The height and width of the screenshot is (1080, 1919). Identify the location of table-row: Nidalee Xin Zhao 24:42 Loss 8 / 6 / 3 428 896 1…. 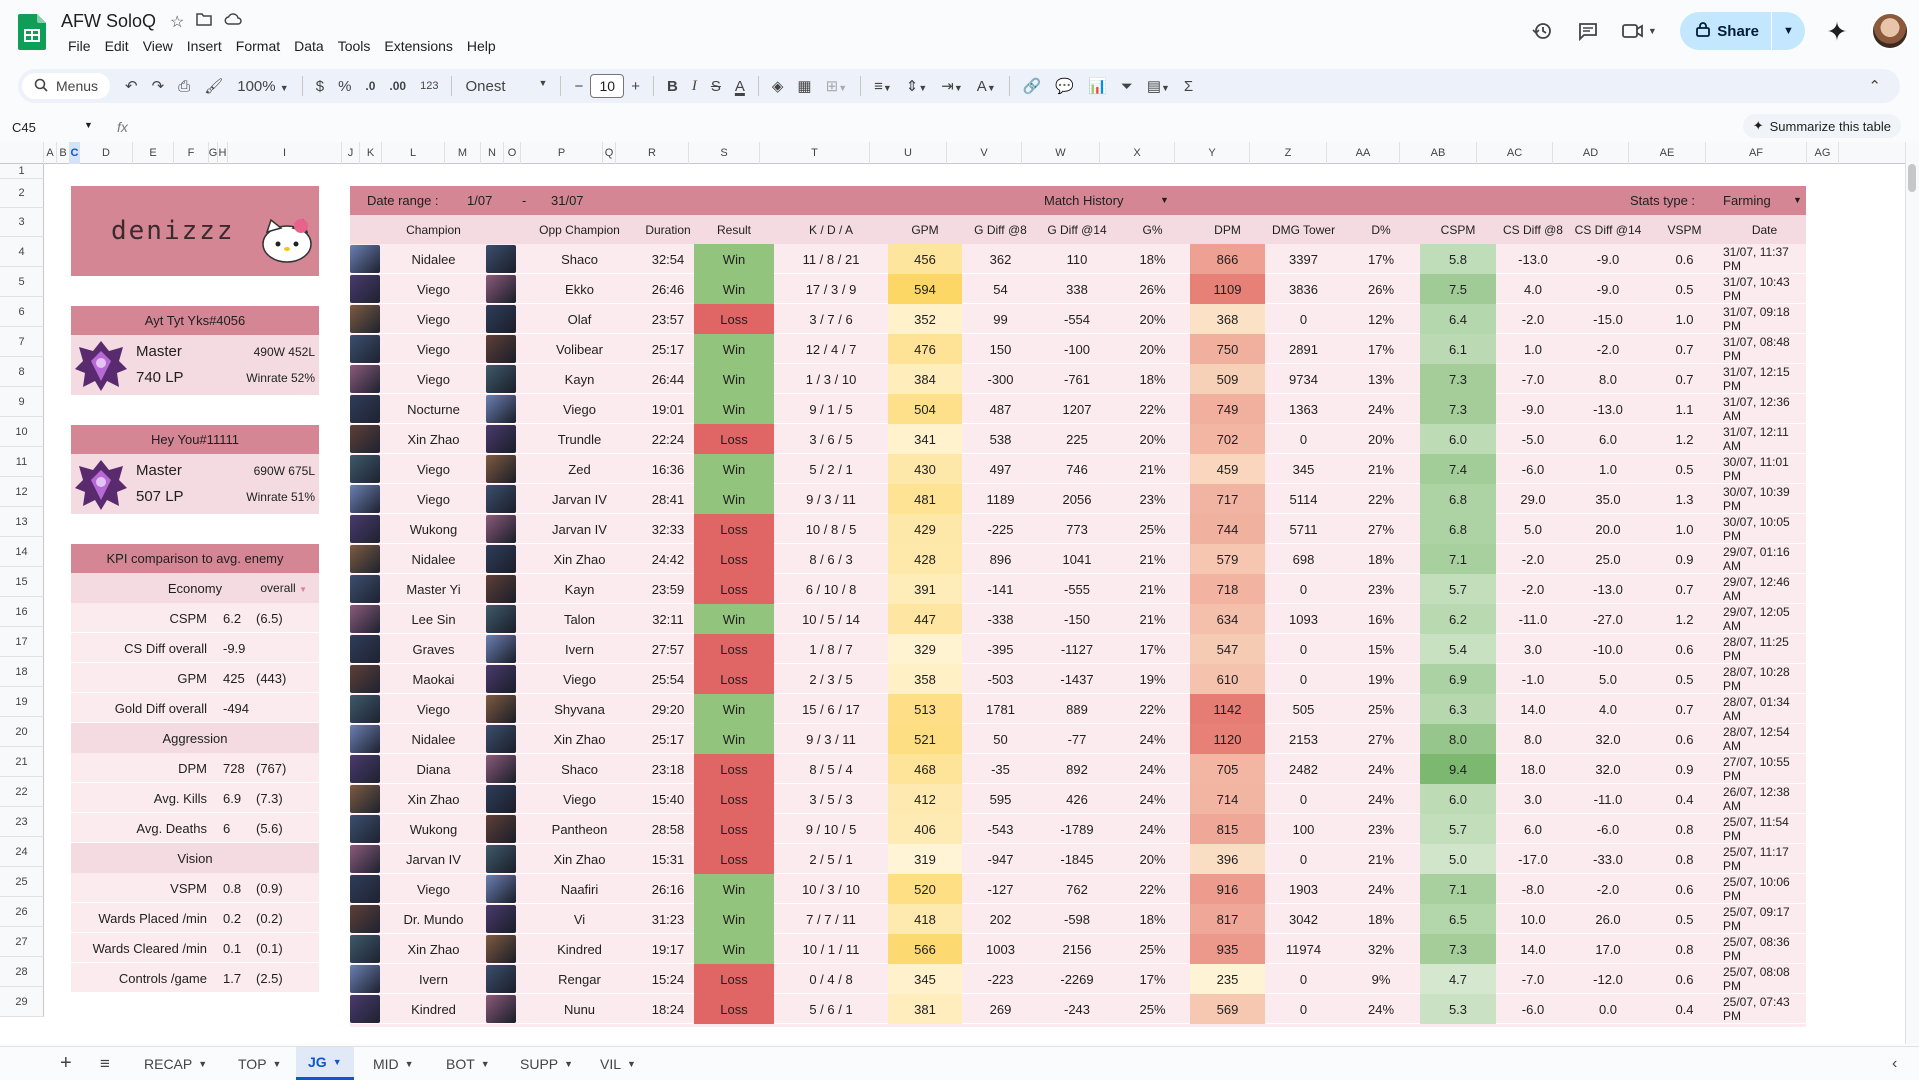
(1078, 559).